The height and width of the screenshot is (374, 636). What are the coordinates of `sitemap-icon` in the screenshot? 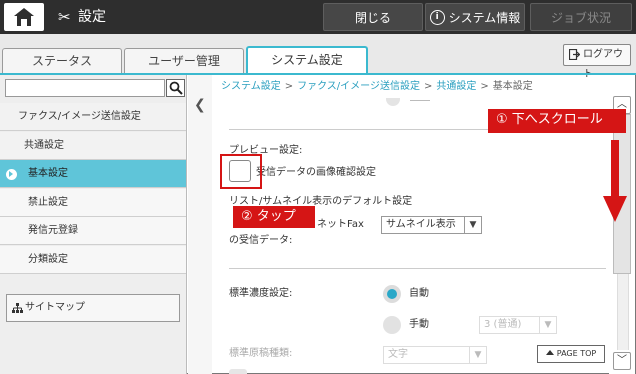 It's located at (17, 308).